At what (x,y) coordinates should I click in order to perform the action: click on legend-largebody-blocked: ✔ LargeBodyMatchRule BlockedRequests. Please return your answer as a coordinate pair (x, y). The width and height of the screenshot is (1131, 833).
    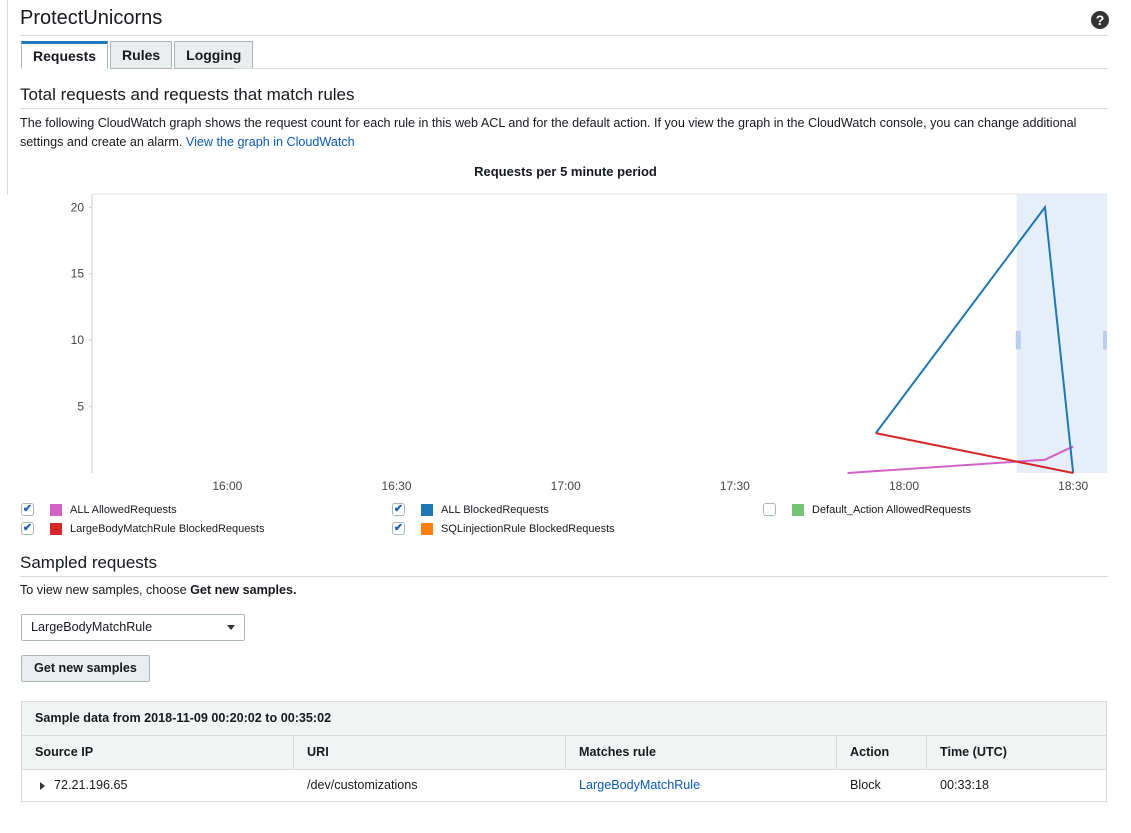
    Looking at the image, I should click on (142, 528).